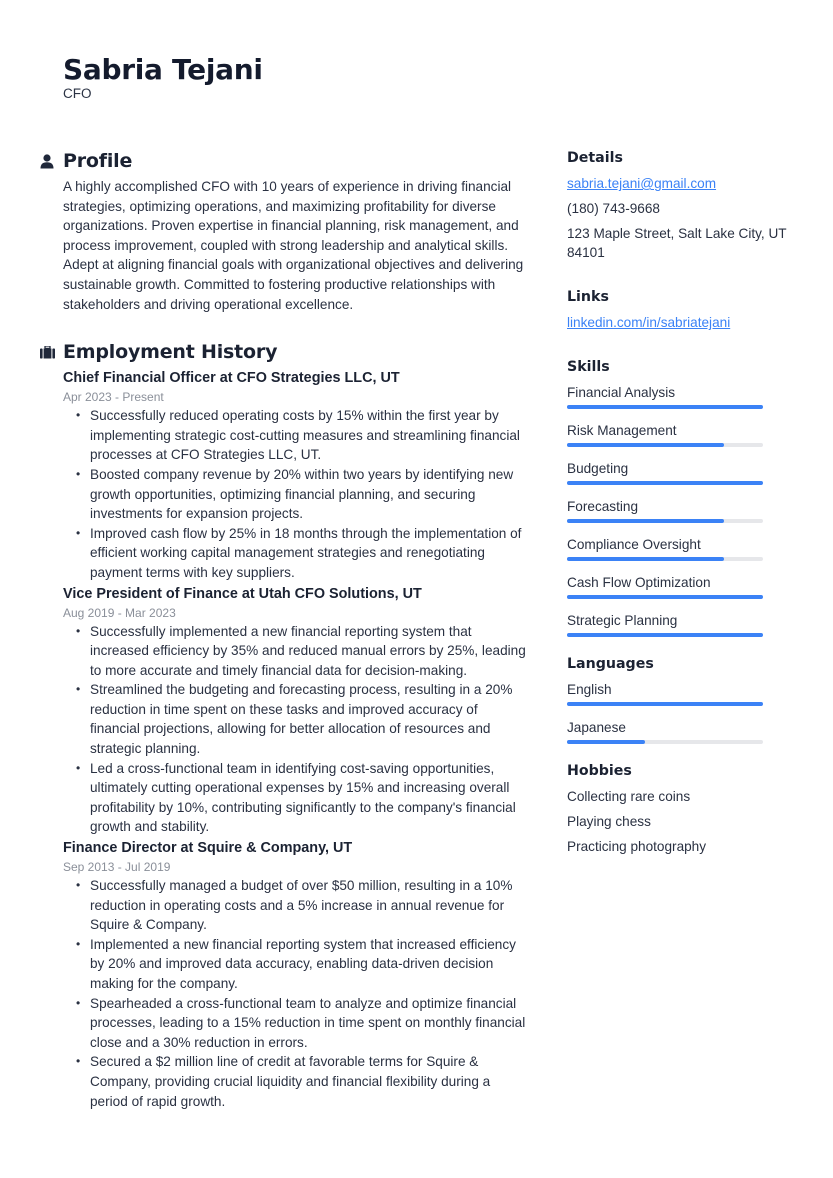 Image resolution: width=833 pixels, height=1178 pixels. I want to click on linkedin-link: linkedin.com/in/sabriatejani, so click(648, 322).